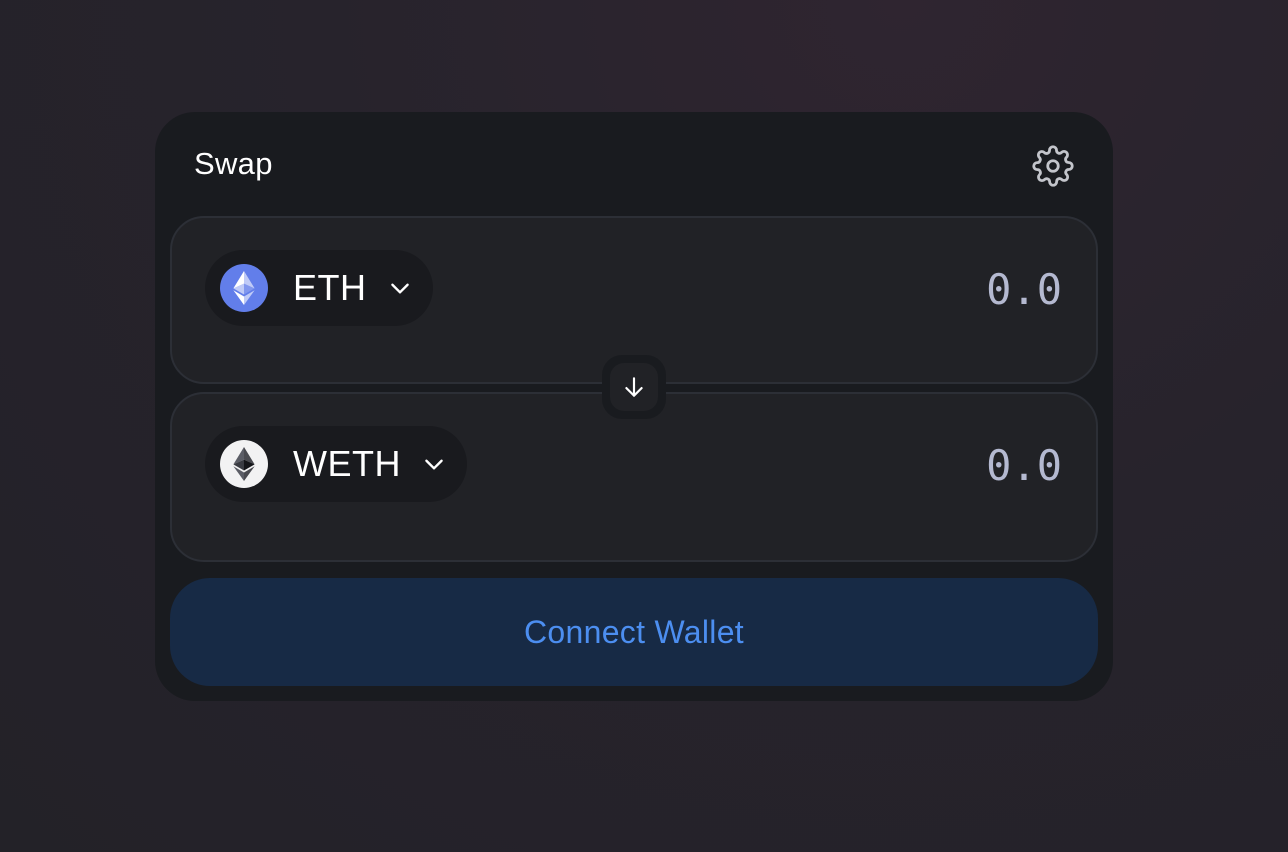  What do you see at coordinates (347, 463) in the screenshot?
I see `output-token-symbol: WETH` at bounding box center [347, 463].